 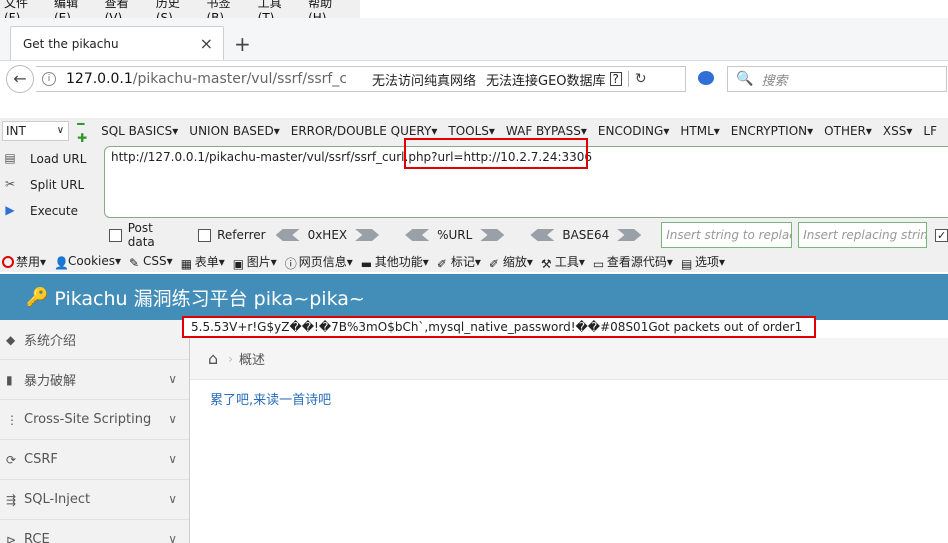 I want to click on user-icon: 👤, so click(x=61, y=263).